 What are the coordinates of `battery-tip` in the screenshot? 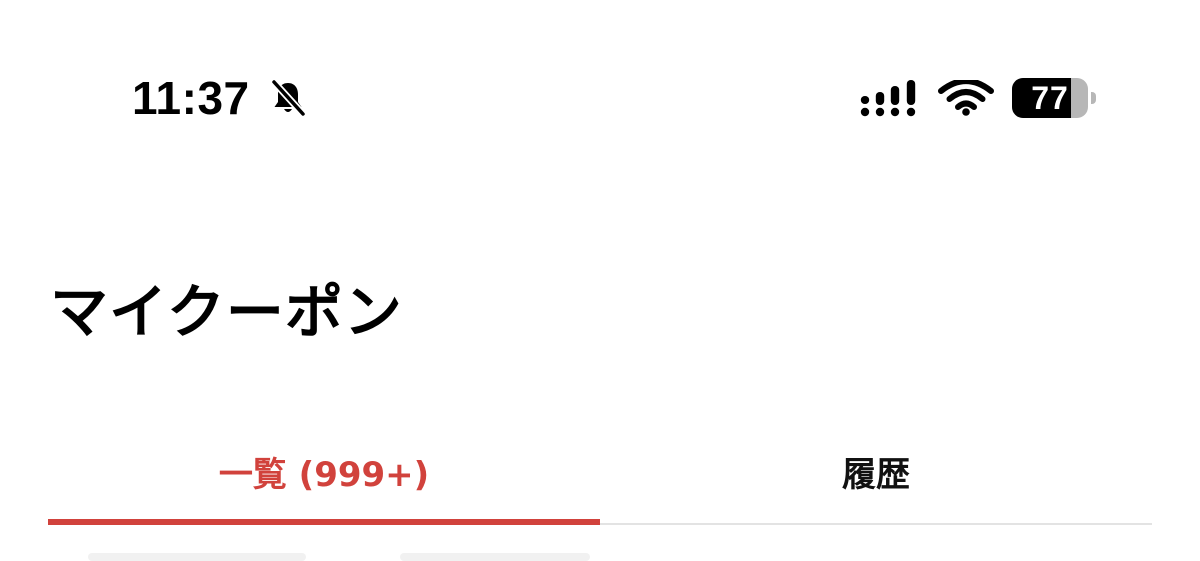 It's located at (1093, 98).